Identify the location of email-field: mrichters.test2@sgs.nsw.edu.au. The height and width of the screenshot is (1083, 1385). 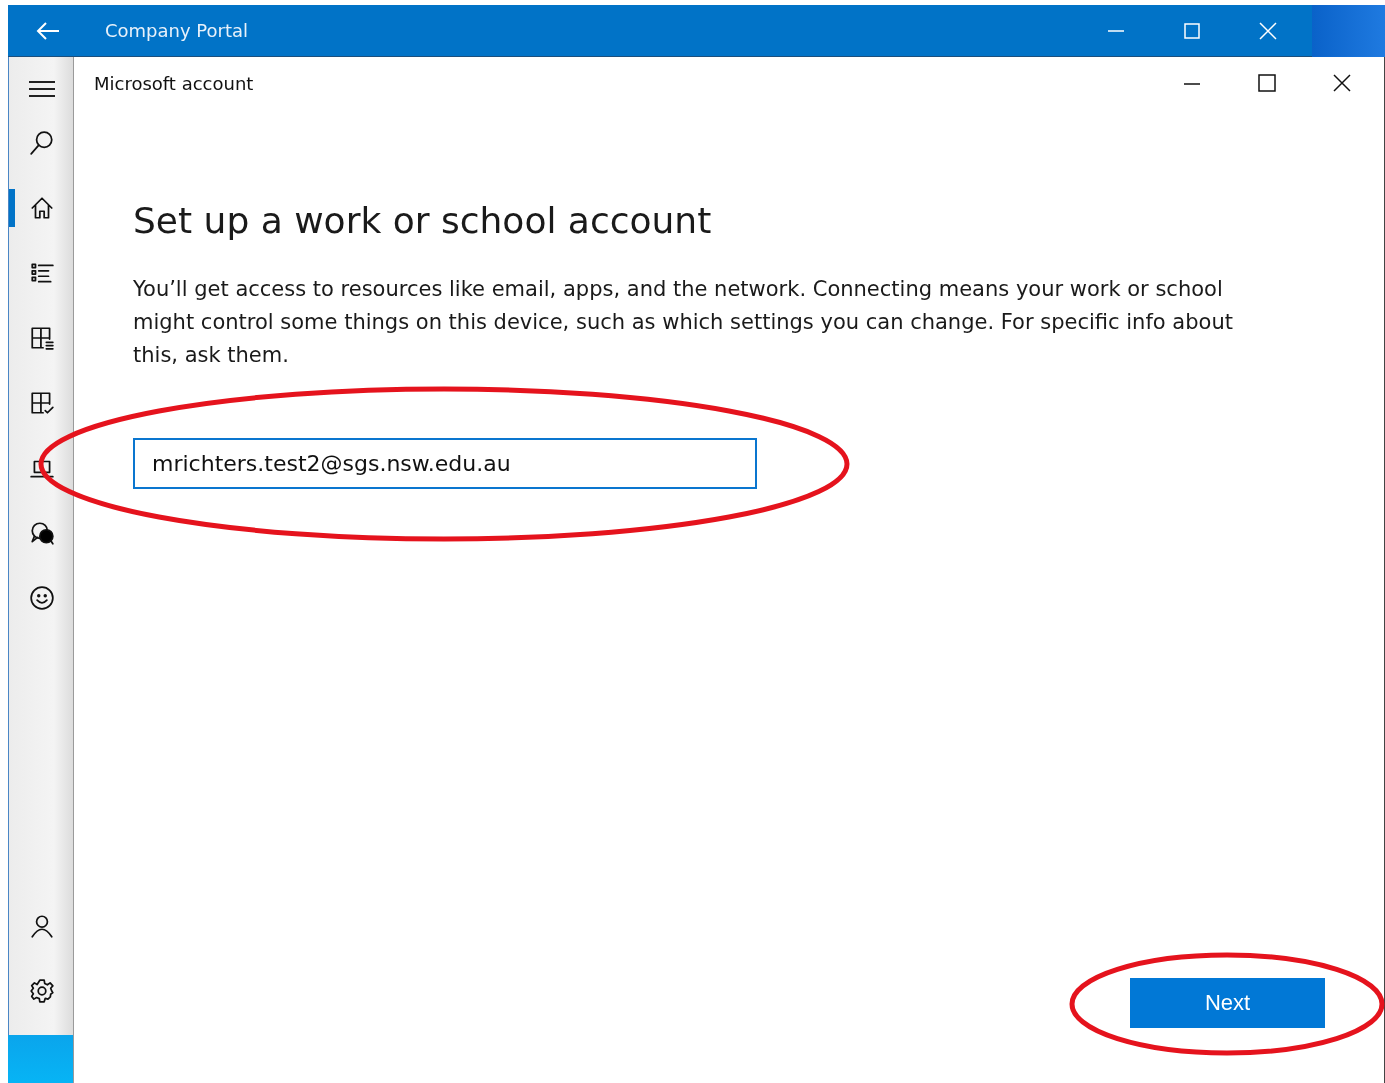
(445, 463).